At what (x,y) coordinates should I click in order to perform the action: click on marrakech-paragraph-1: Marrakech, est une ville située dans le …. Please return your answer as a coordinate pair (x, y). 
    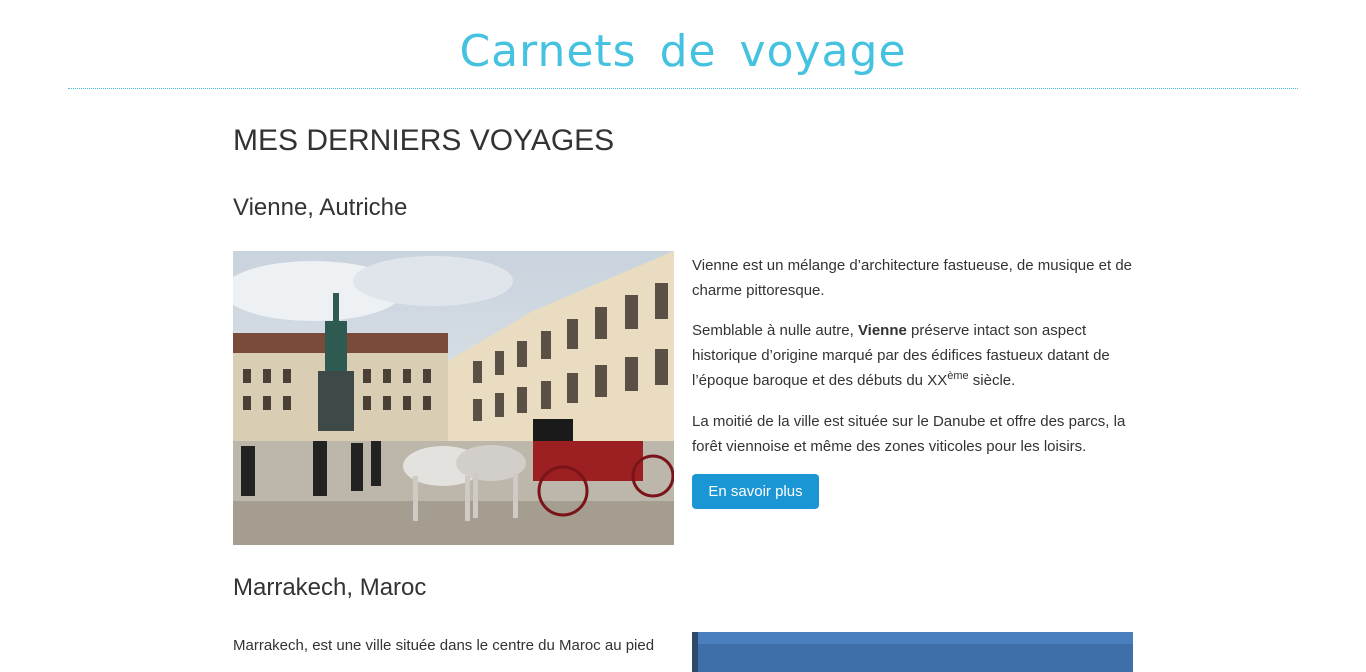
    Looking at the image, I should click on (444, 645).